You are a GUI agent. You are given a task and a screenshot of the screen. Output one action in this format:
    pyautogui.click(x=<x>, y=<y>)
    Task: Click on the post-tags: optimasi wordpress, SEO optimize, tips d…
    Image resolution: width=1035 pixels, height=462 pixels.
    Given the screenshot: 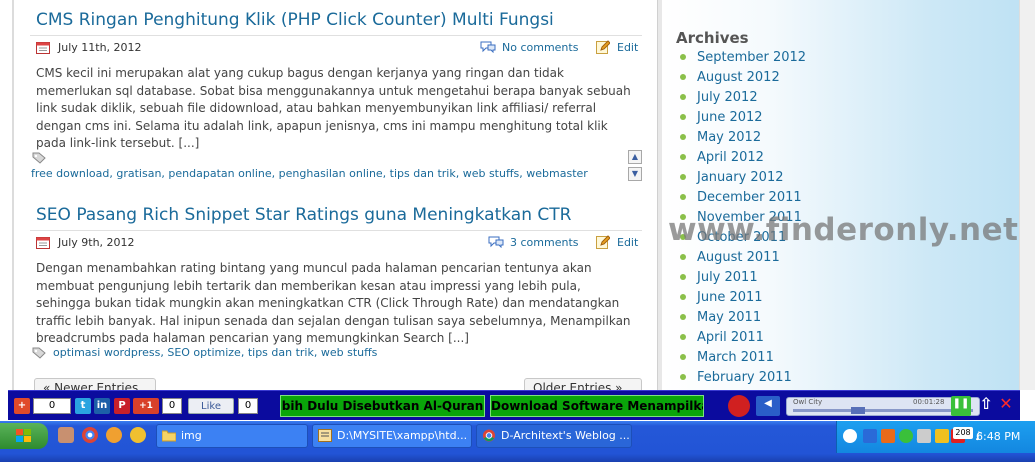 What is the action you would take?
    pyautogui.click(x=215, y=352)
    